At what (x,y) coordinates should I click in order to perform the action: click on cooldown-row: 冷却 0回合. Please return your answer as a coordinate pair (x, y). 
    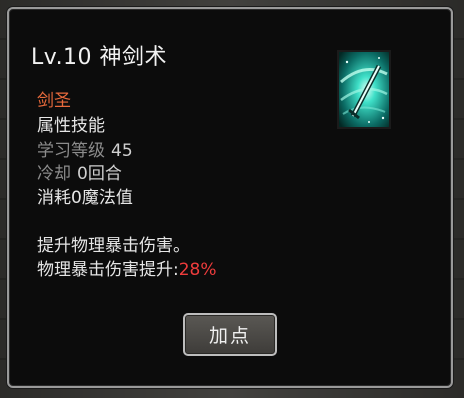
    Looking at the image, I should click on (79, 174).